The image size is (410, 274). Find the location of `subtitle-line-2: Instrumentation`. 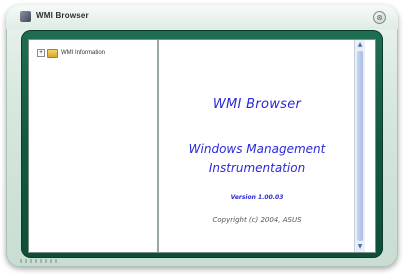

subtitle-line-2: Instrumentation is located at coordinates (257, 168).